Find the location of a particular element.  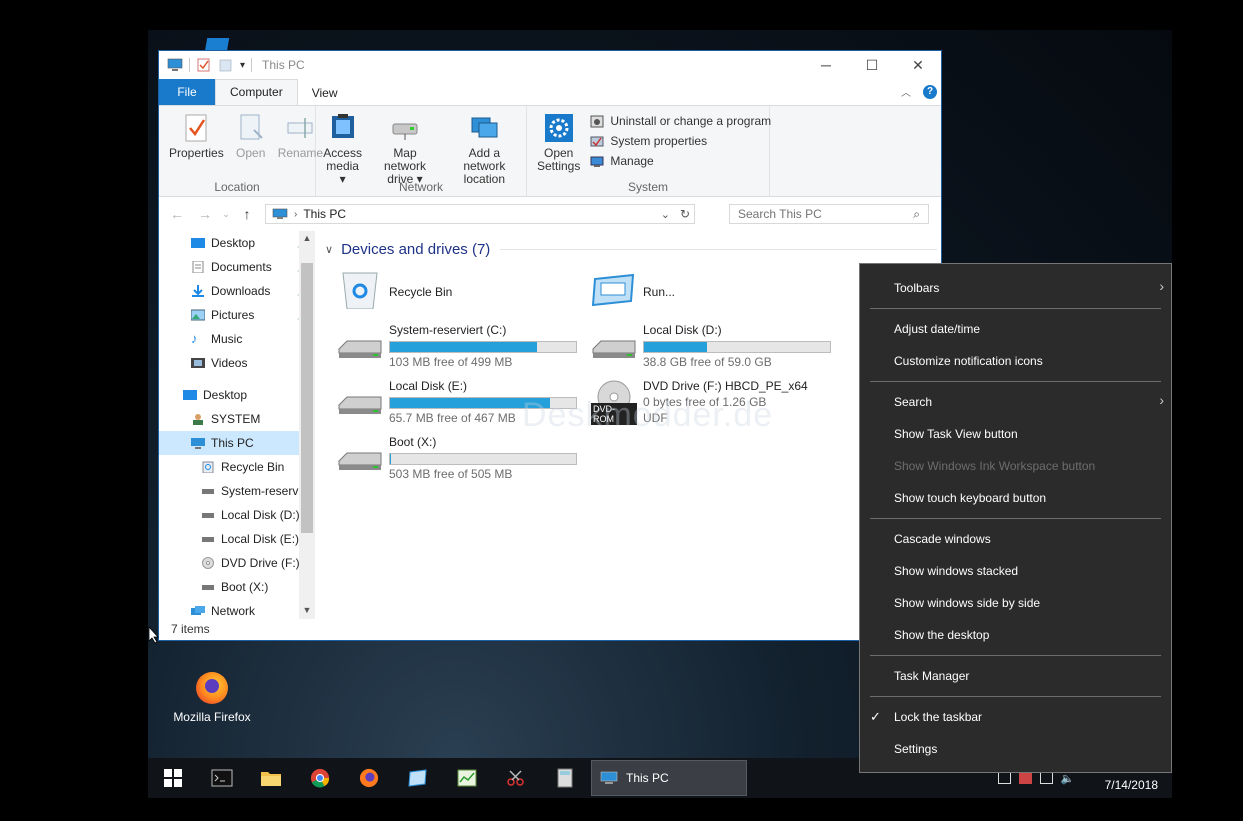

start-button is located at coordinates (172, 778).